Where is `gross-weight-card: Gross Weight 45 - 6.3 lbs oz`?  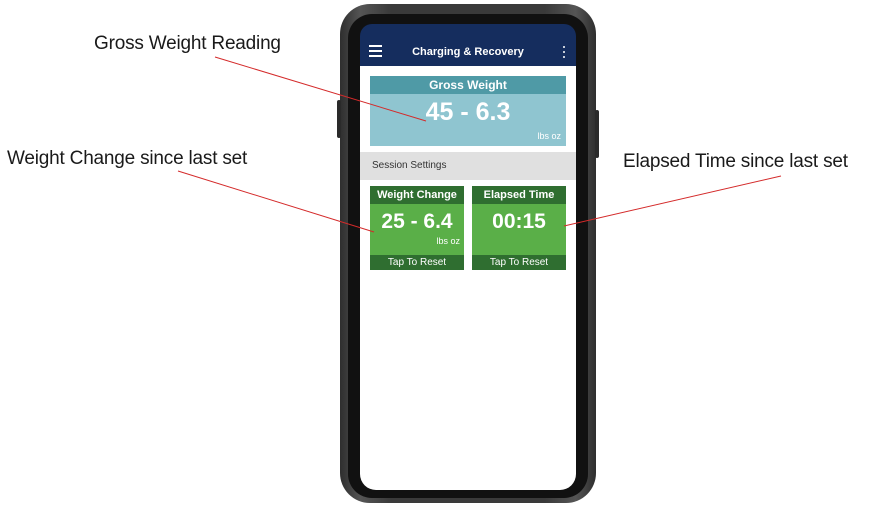 gross-weight-card: Gross Weight 45 - 6.3 lbs oz is located at coordinates (468, 111).